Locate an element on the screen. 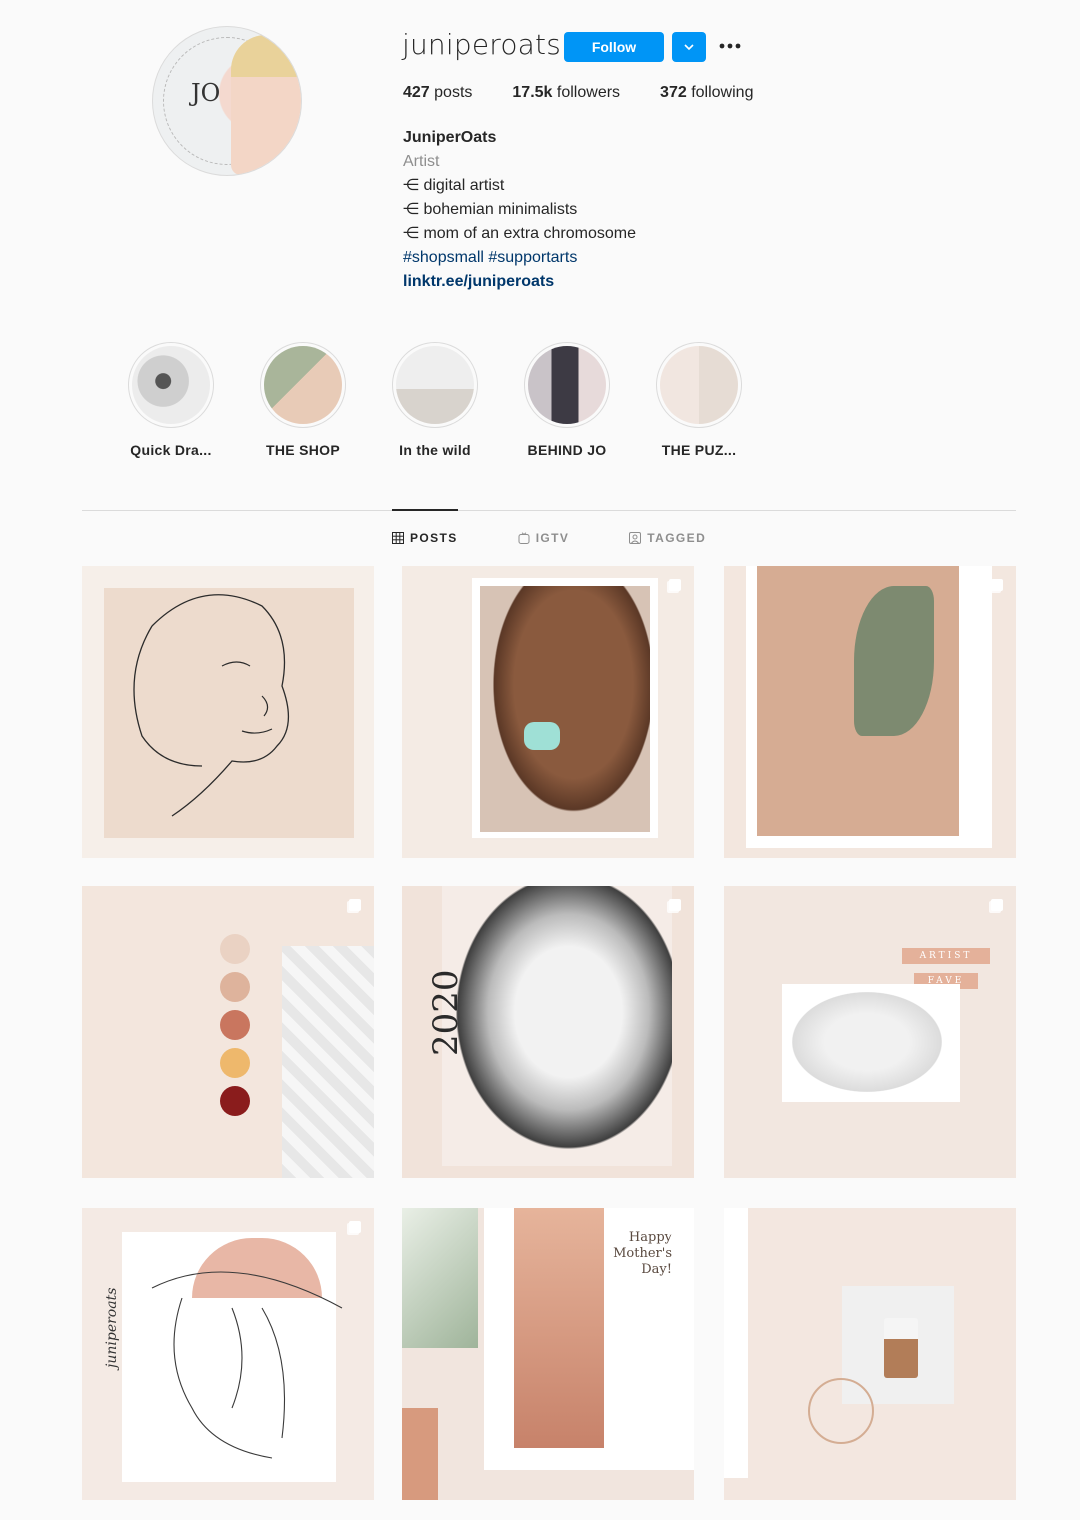  post-tile: juniperoats is located at coordinates (228, 1354).